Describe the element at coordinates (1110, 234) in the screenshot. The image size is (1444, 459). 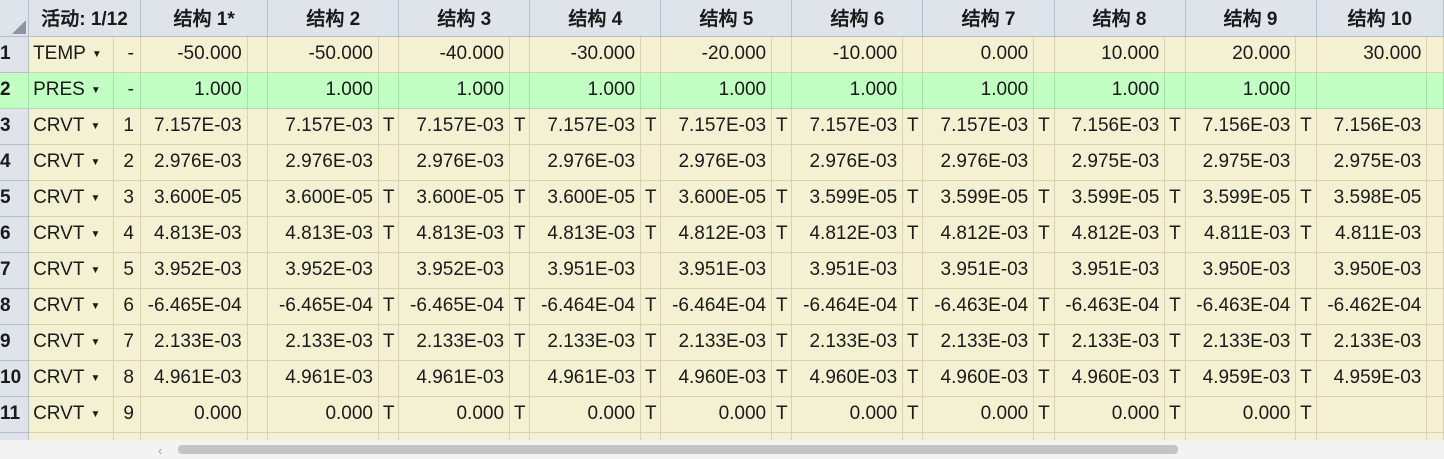
I see `value-cell: 4.812E-03` at that location.